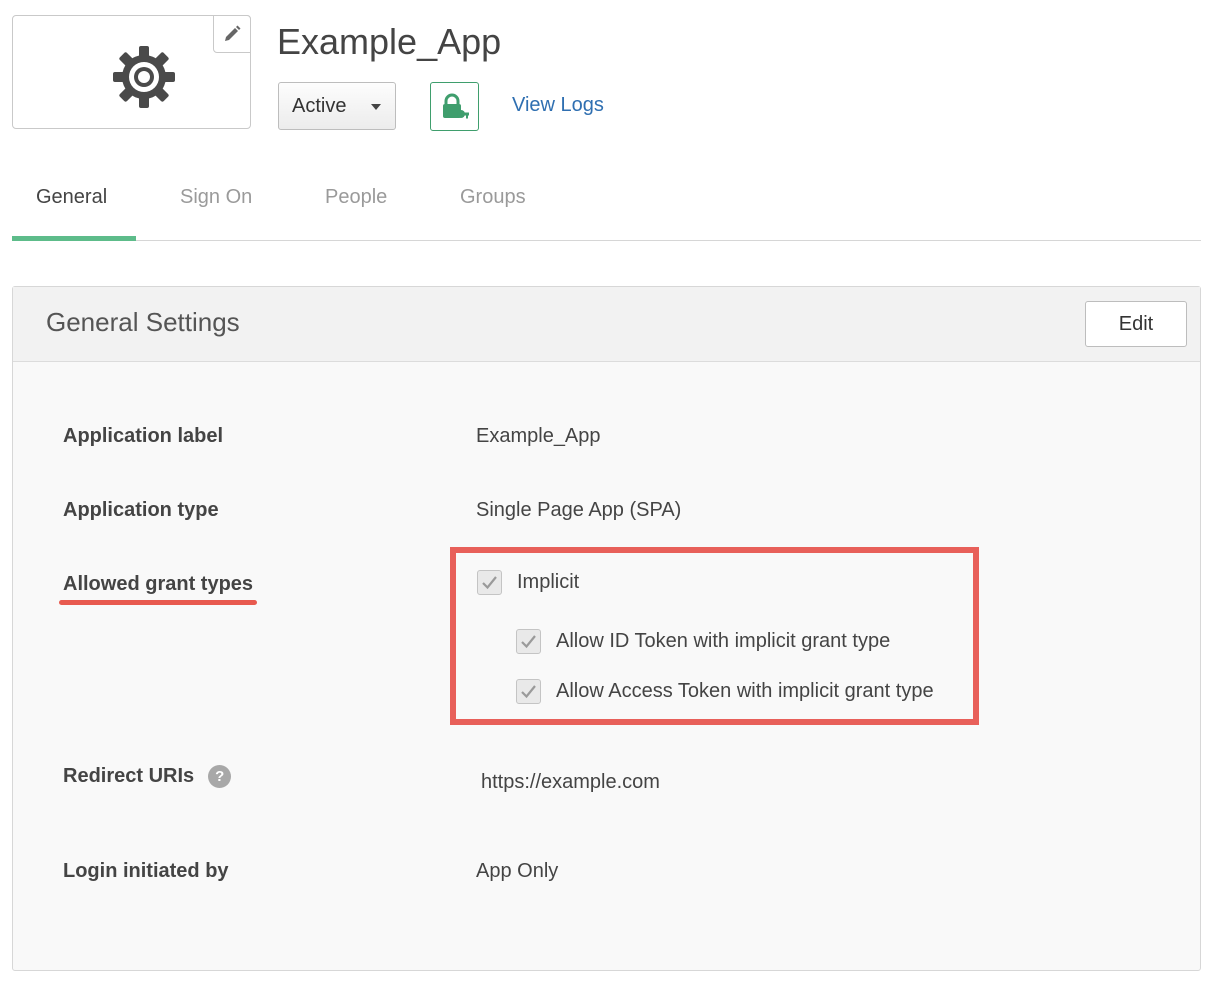  What do you see at coordinates (319, 105) in the screenshot?
I see `status-dropdown-value: Active` at bounding box center [319, 105].